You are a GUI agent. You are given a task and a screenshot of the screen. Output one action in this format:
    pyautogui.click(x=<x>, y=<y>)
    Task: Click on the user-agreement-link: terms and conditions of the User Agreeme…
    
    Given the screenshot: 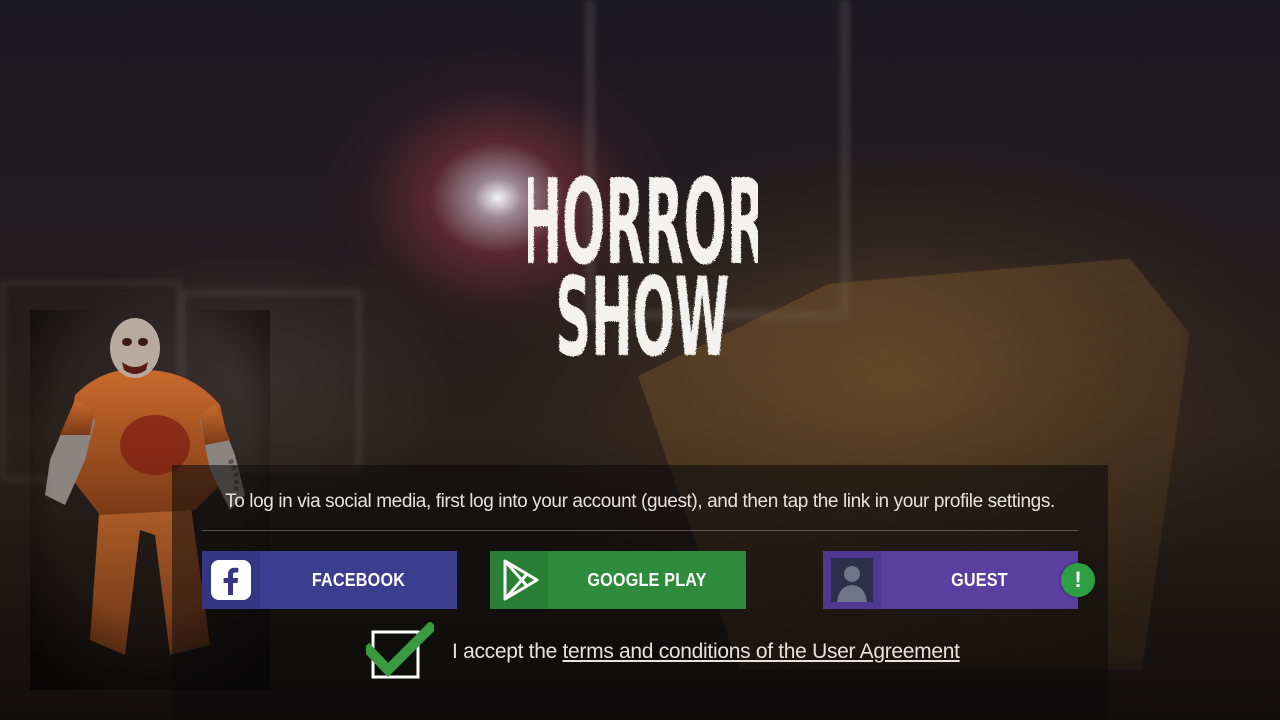 What is the action you would take?
    pyautogui.click(x=761, y=651)
    